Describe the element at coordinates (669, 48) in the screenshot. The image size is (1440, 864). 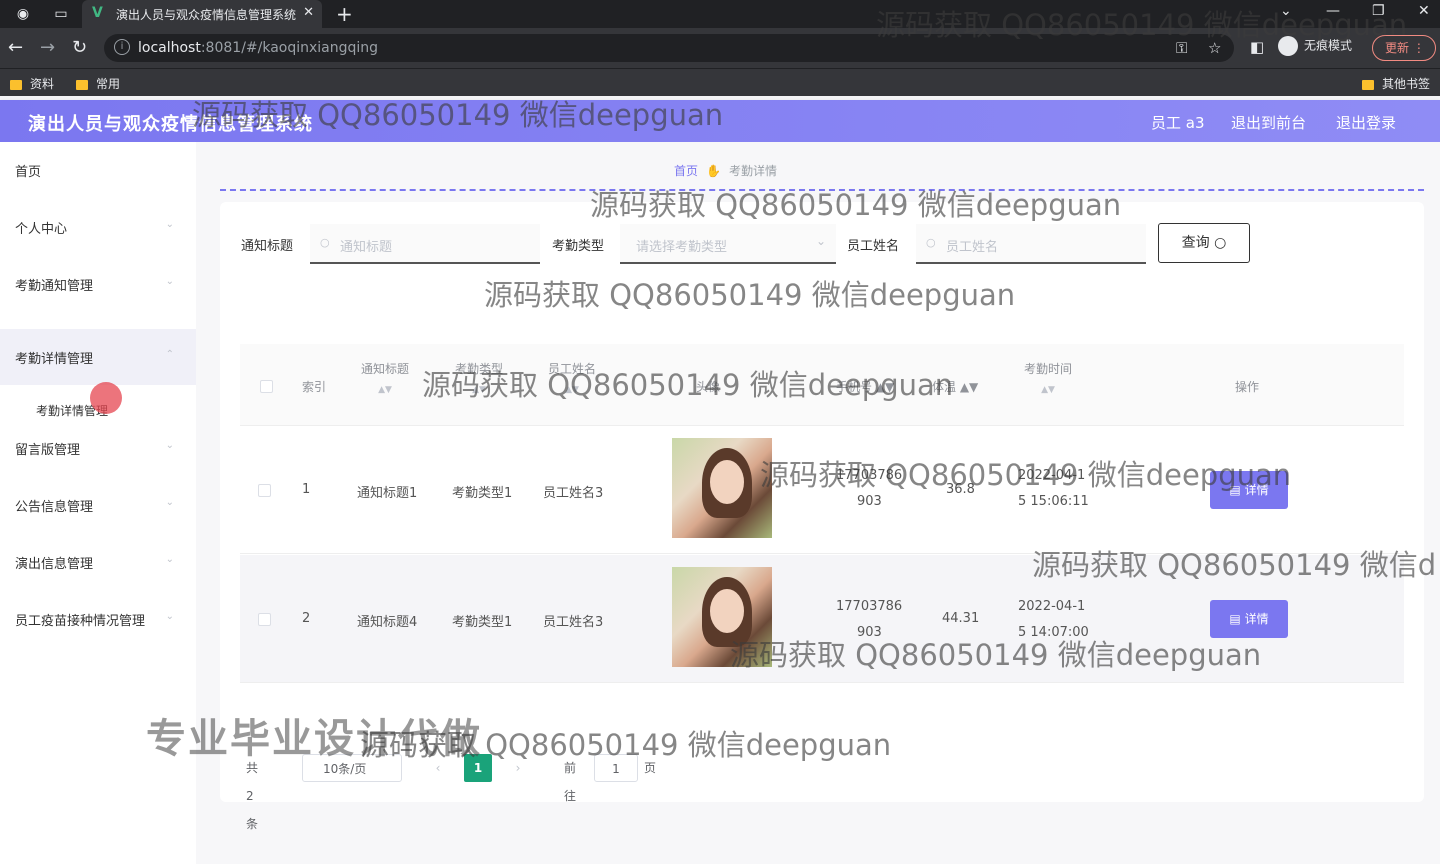
I see `url-input: i localhost:8081/#/kaoqinxiangqing ⚿ ☆` at that location.